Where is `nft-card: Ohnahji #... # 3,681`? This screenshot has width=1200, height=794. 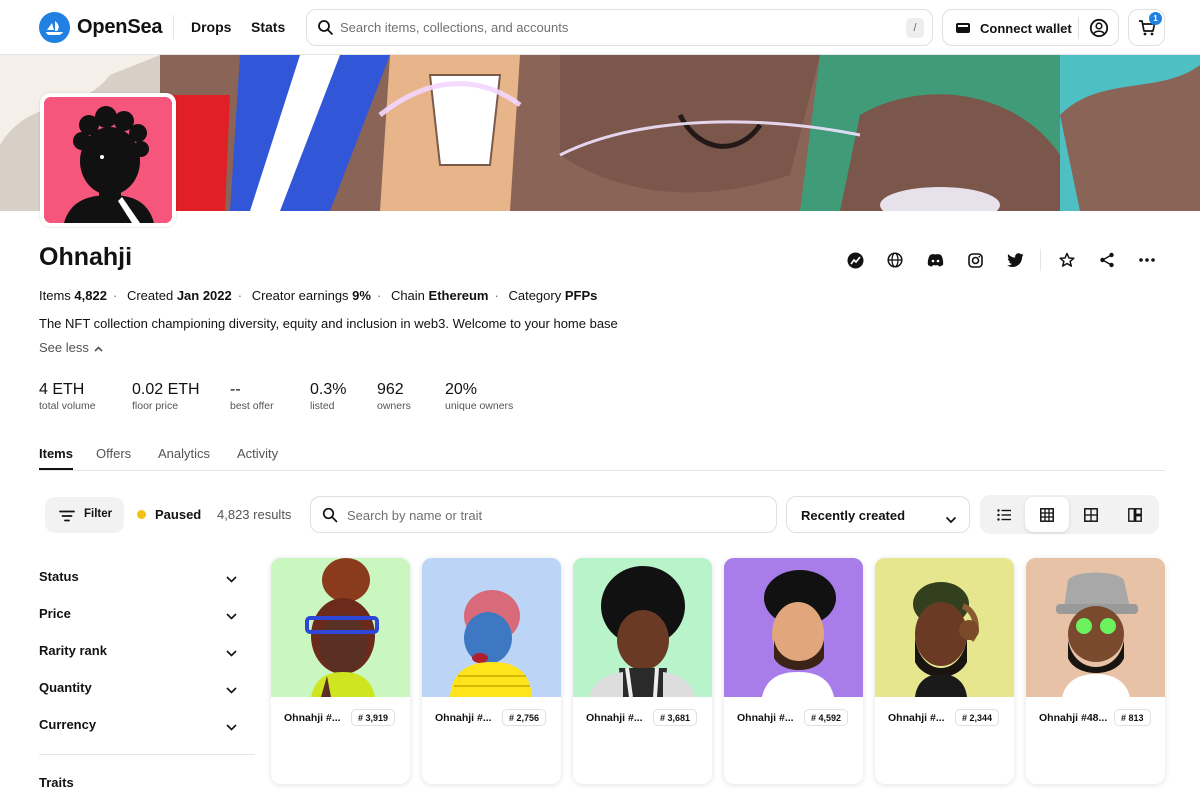
nft-card: Ohnahji #... # 3,681 is located at coordinates (642, 671).